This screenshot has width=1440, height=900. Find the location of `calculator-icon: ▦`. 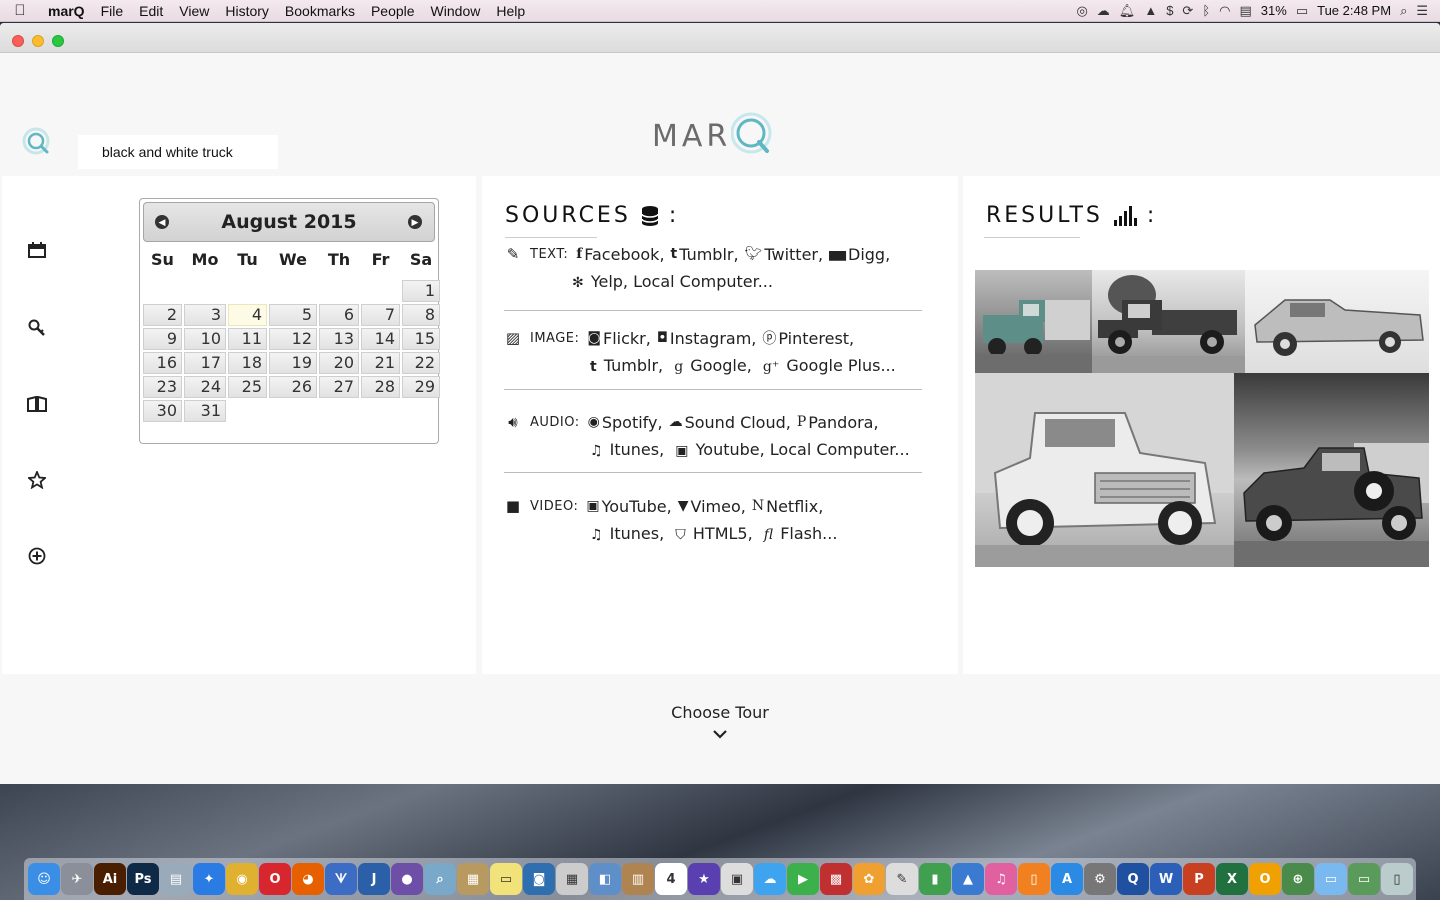

calculator-icon: ▦ is located at coordinates (572, 879).